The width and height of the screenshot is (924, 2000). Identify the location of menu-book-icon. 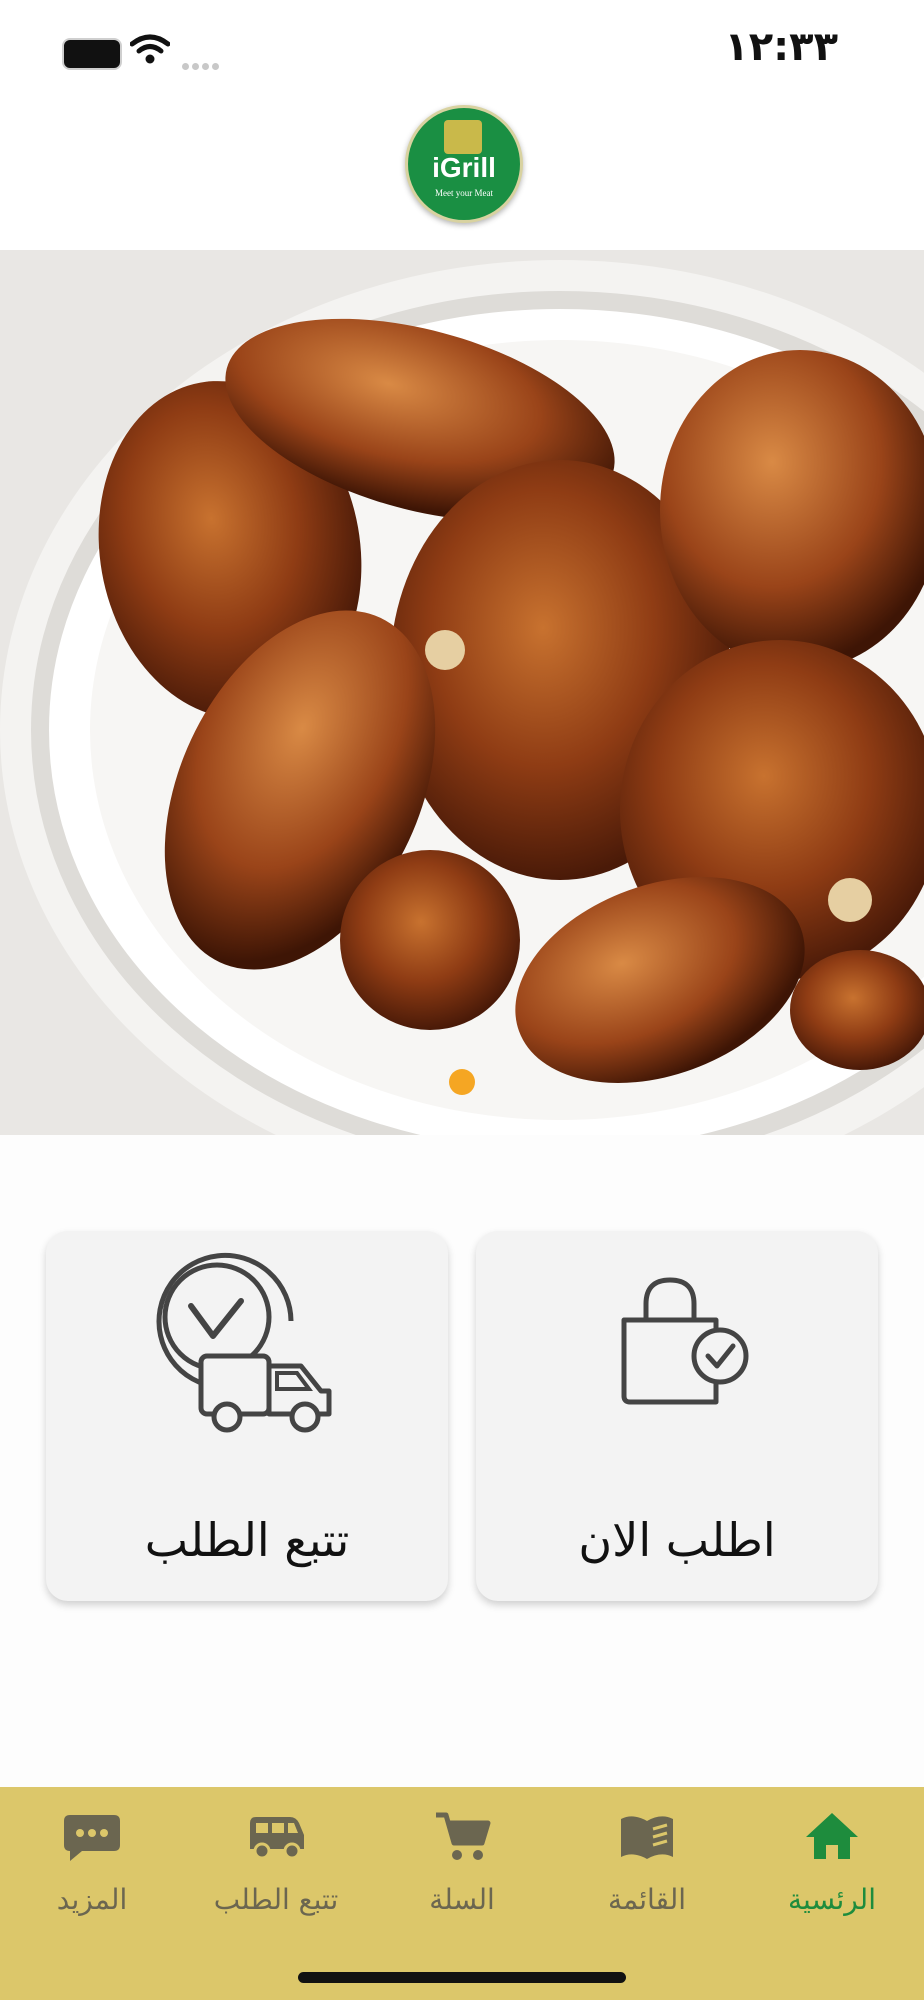
(647, 1837).